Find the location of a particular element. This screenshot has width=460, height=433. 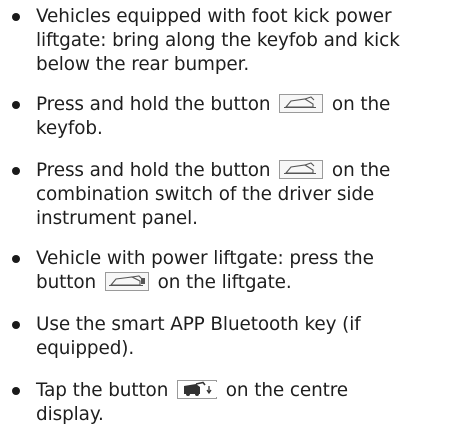

list-item-text: Press and hold the button on the keyfob. is located at coordinates (247, 117).